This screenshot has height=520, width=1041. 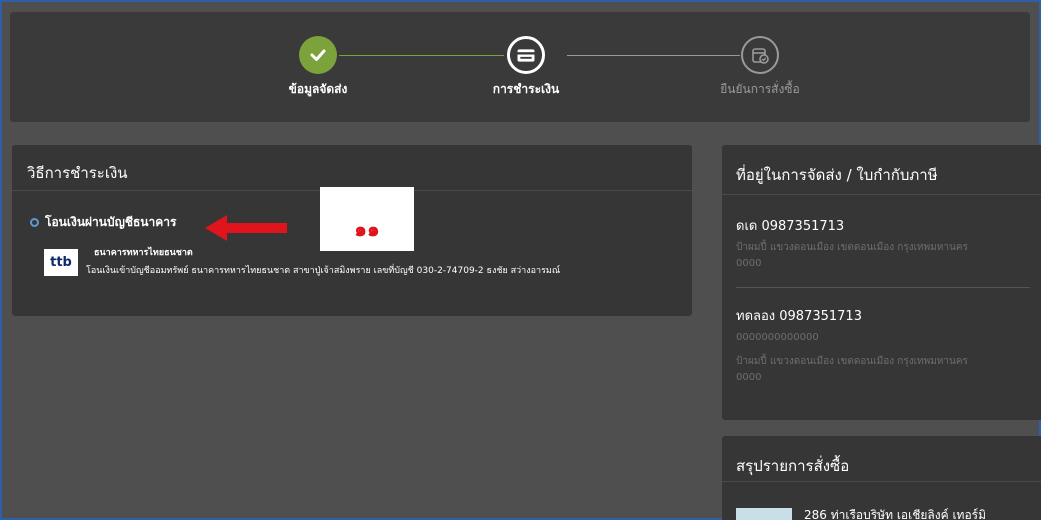 I want to click on panel-title: สรุปรายการสั่งซื้อ, so click(x=881, y=459).